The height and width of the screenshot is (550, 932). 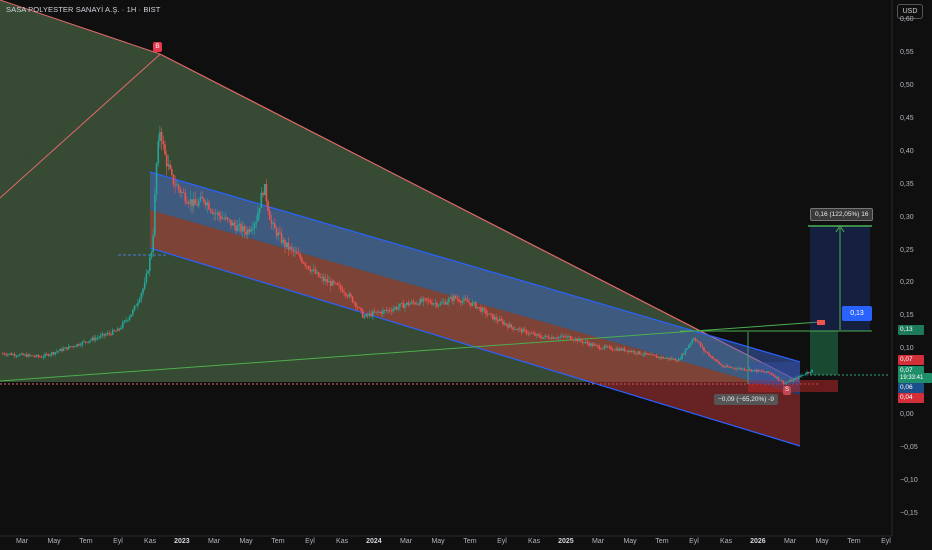 What do you see at coordinates (907, 250) in the screenshot?
I see `y-tick-label: 0,25` at bounding box center [907, 250].